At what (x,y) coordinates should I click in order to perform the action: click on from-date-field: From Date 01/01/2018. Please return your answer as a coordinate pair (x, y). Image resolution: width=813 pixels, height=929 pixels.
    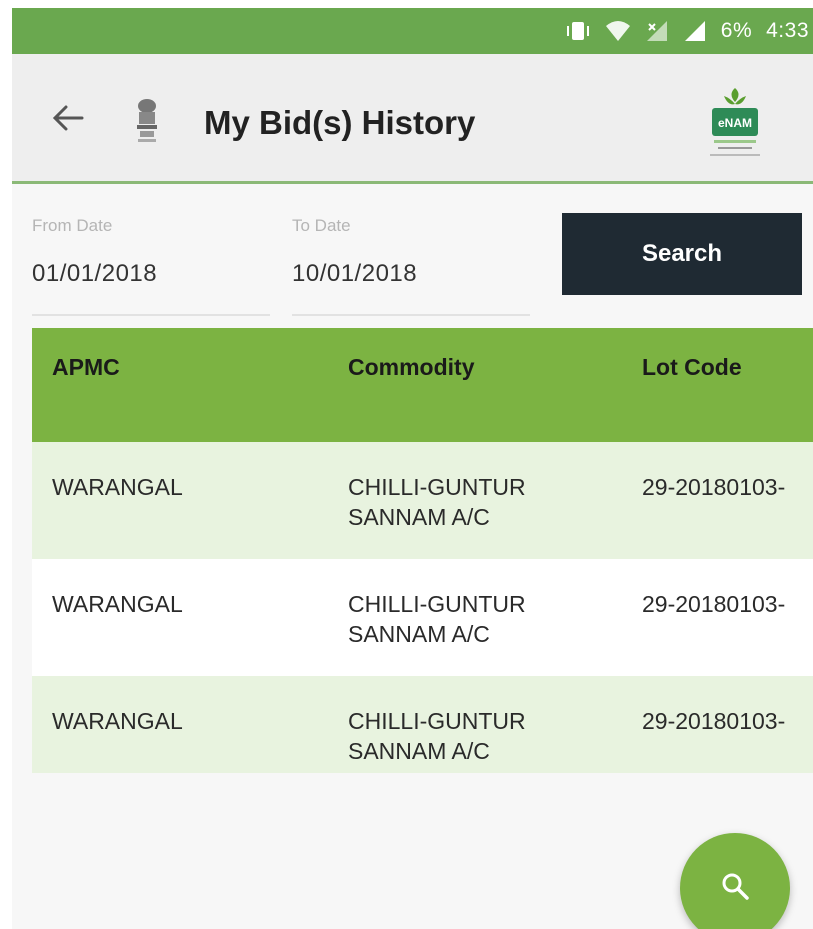
    Looking at the image, I should click on (151, 262).